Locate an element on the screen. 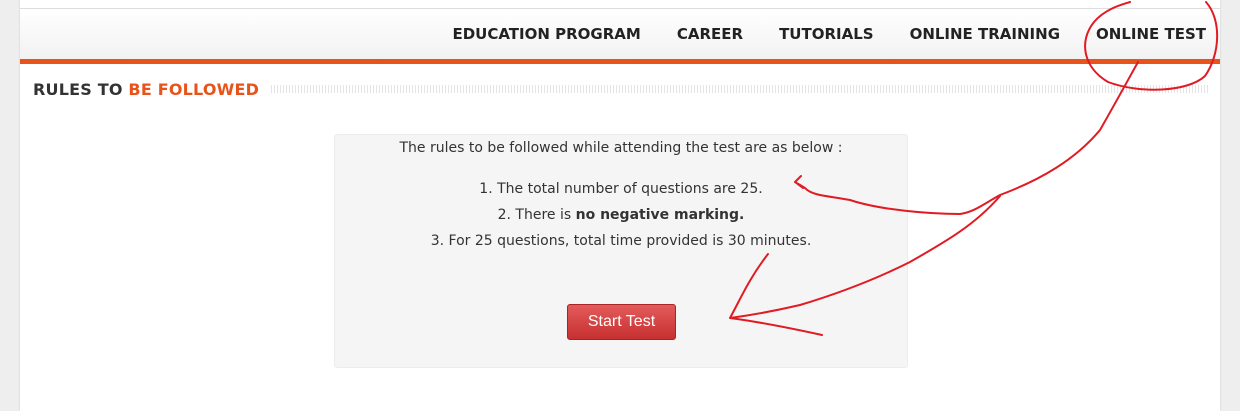 The width and height of the screenshot is (1240, 411). section-header: RULES TO BE FOLLOWED is located at coordinates (620, 89).